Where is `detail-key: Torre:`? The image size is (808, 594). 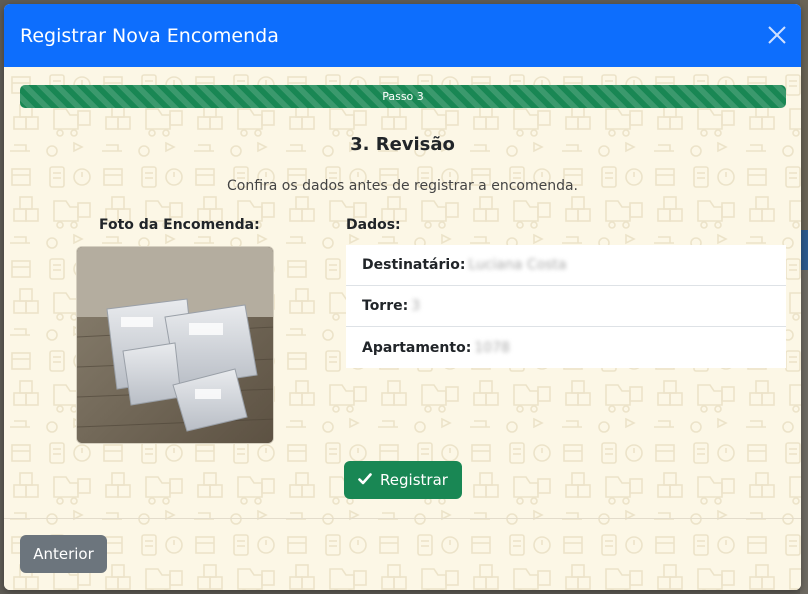
detail-key: Torre: is located at coordinates (385, 306).